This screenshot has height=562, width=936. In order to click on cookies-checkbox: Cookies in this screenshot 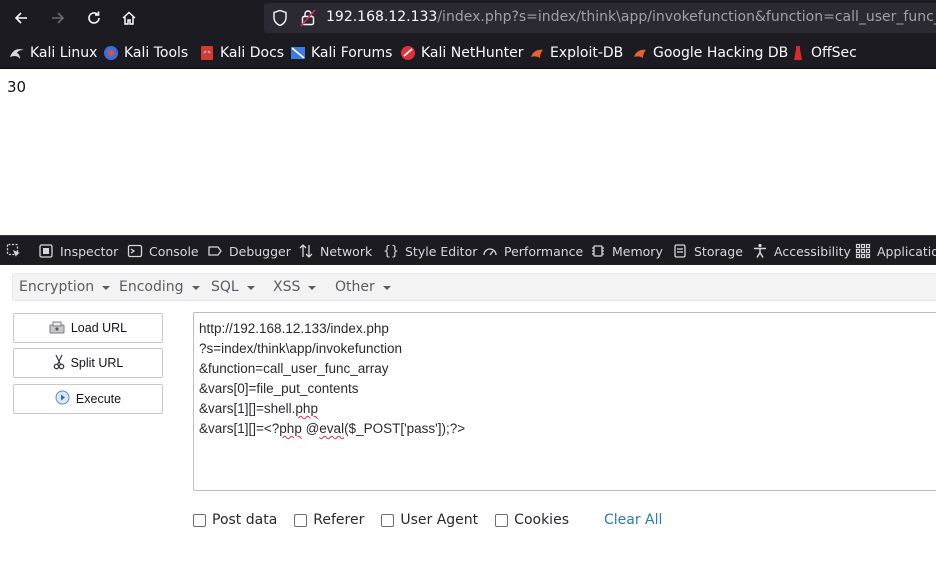, I will do `click(532, 520)`.